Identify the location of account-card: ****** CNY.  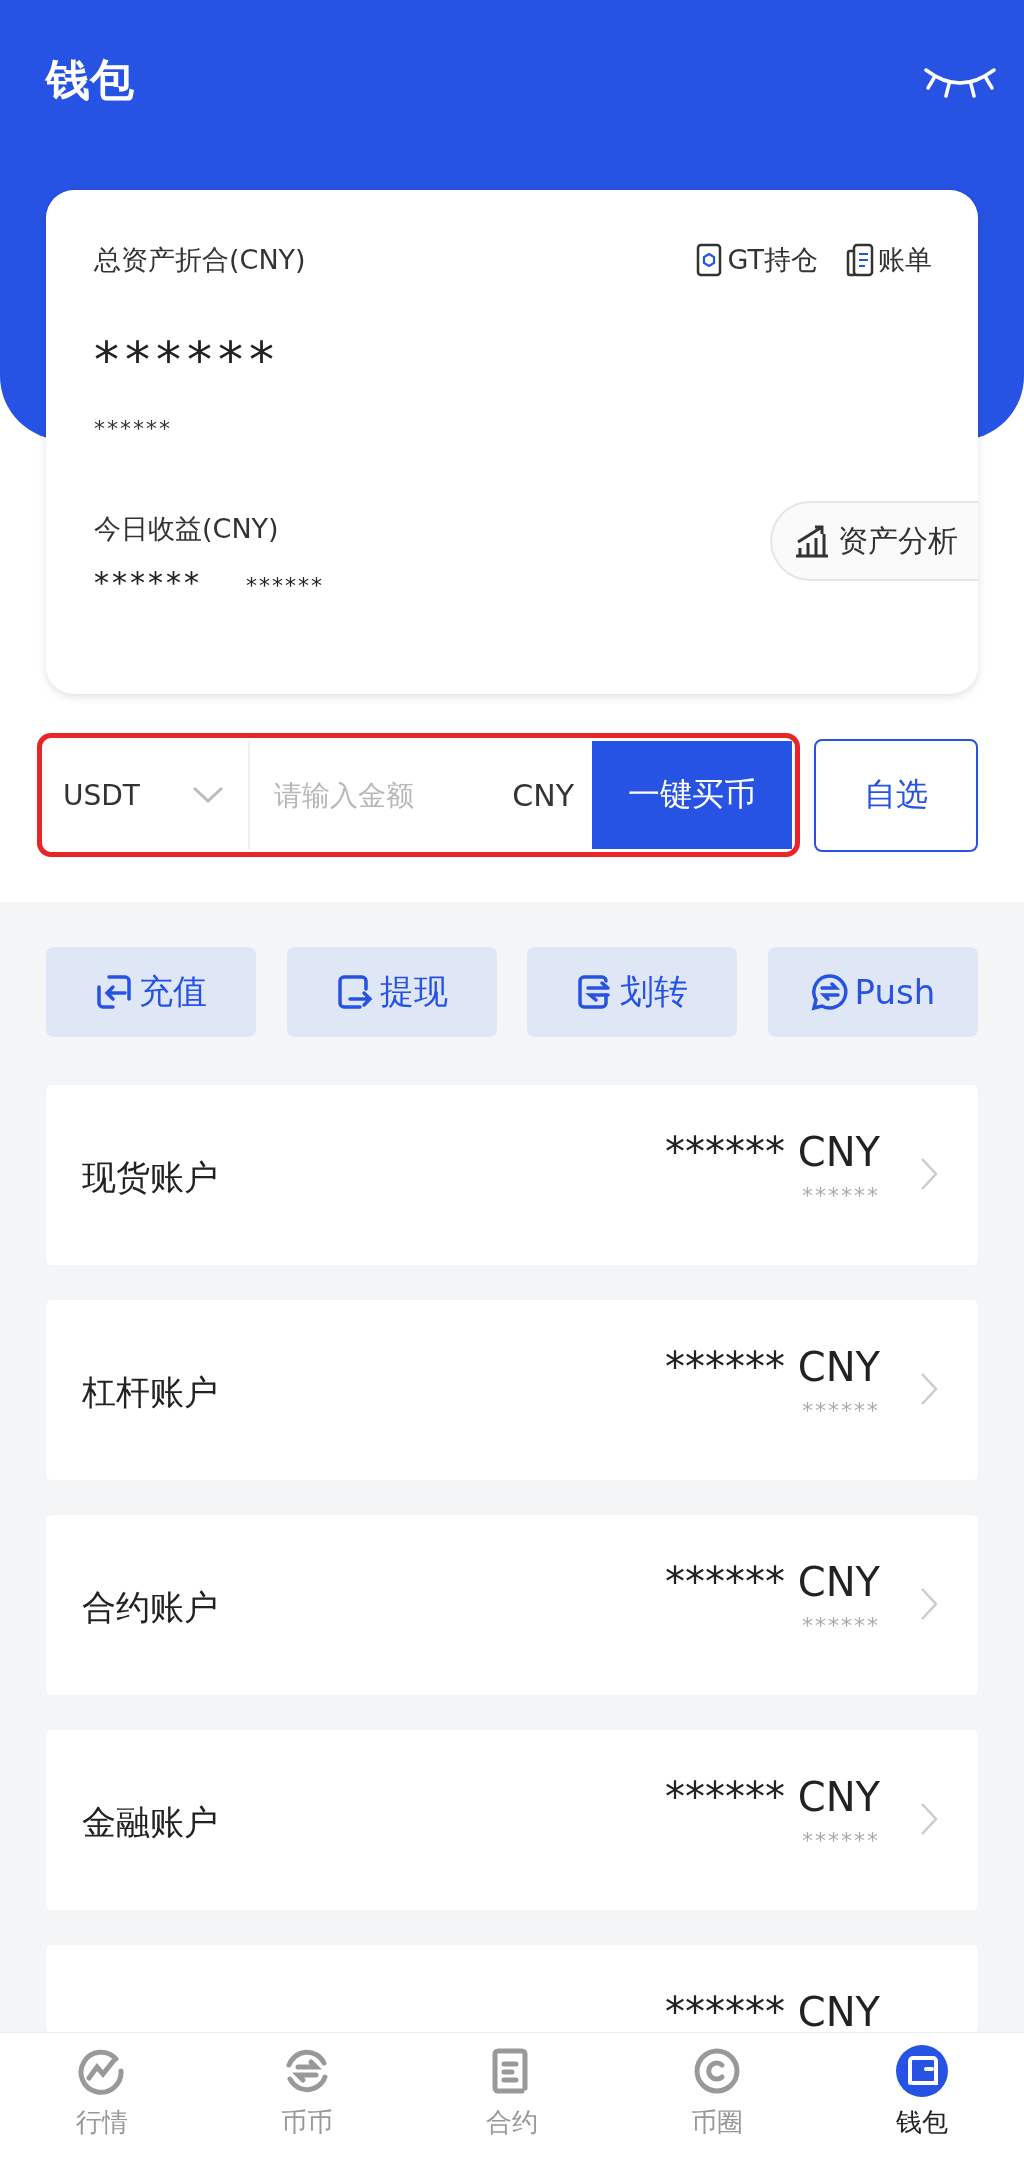
(512, 1989).